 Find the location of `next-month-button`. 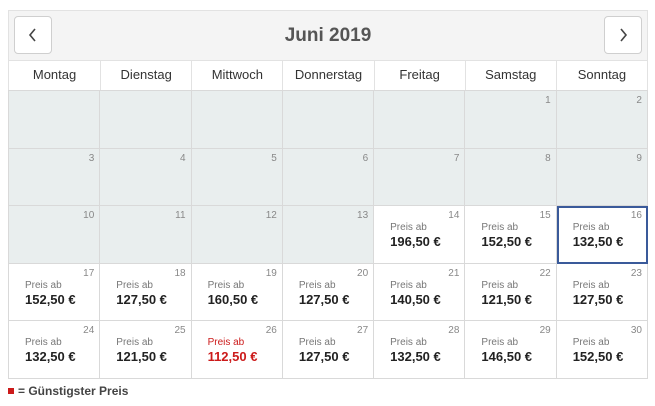

next-month-button is located at coordinates (623, 35).